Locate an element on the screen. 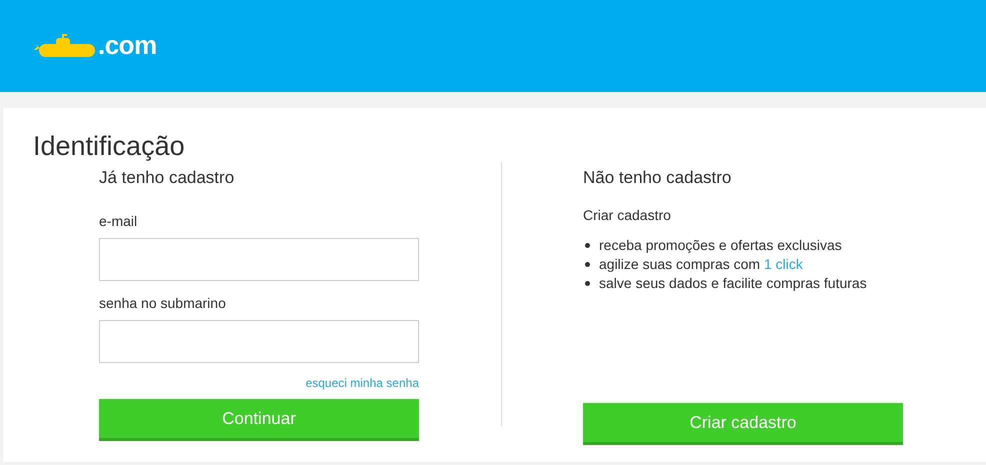 Image resolution: width=986 pixels, height=465 pixels. field-label: e-mail is located at coordinates (118, 221).